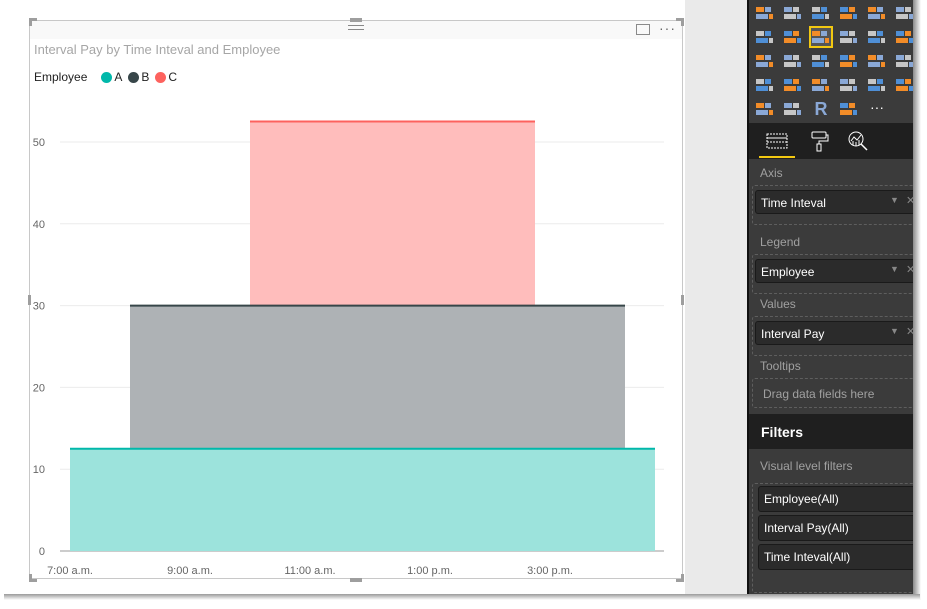 Image resolution: width=927 pixels, height=609 pixels. I want to click on resize-handle-left, so click(29, 300).